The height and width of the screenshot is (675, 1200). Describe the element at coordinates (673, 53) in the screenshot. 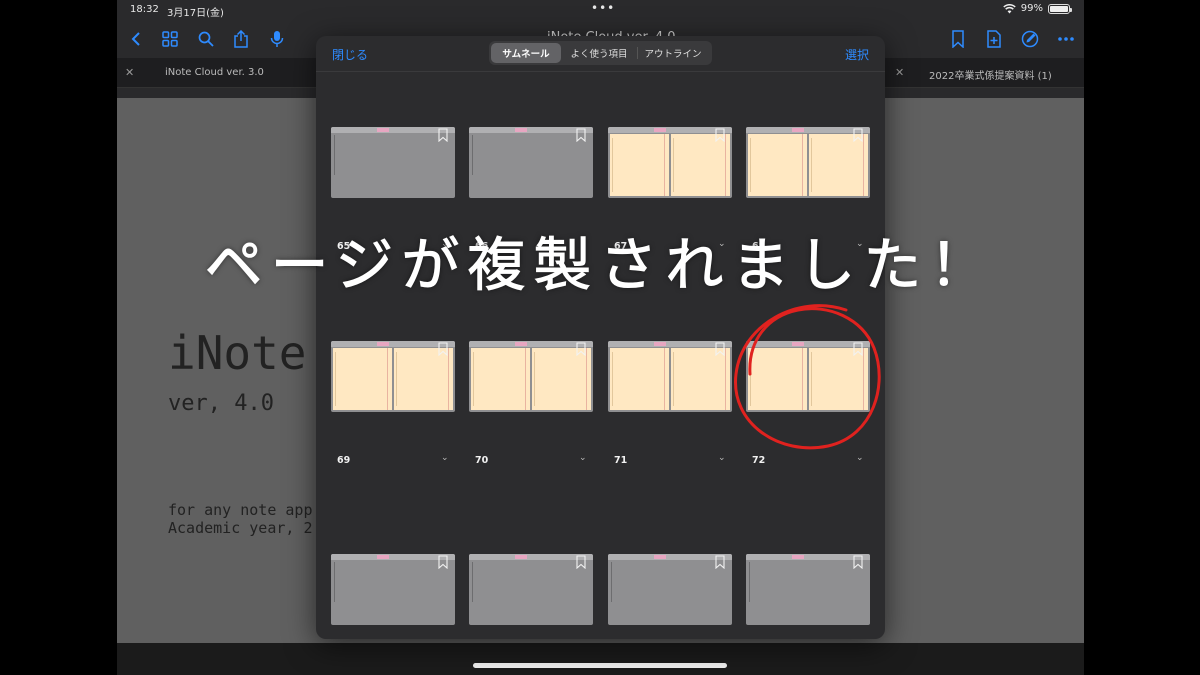

I see `segment-outline: アウトライン` at that location.